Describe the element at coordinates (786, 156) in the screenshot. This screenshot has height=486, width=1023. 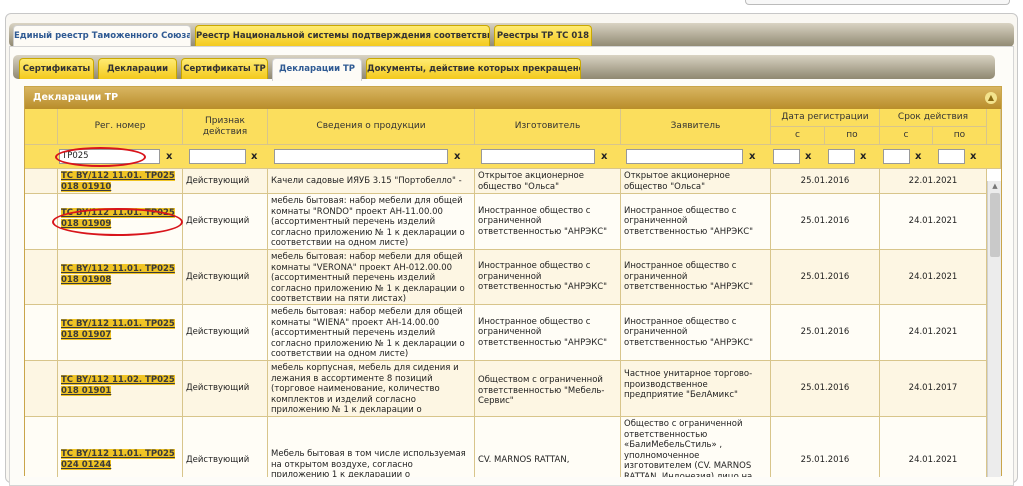
I see `filter-reg-date-from-input` at that location.